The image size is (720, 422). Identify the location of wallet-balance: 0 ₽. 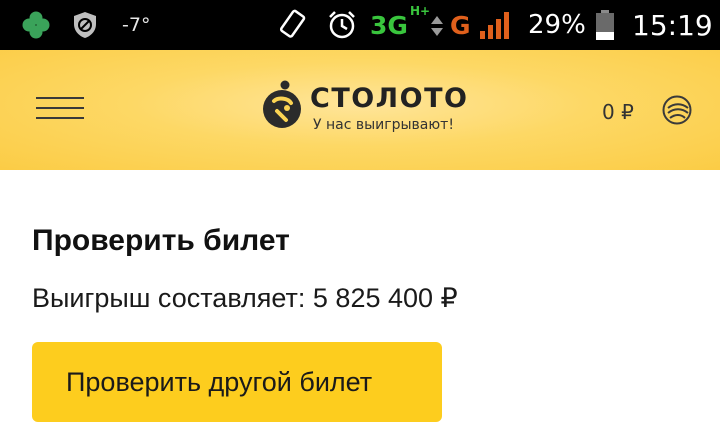
(618, 112).